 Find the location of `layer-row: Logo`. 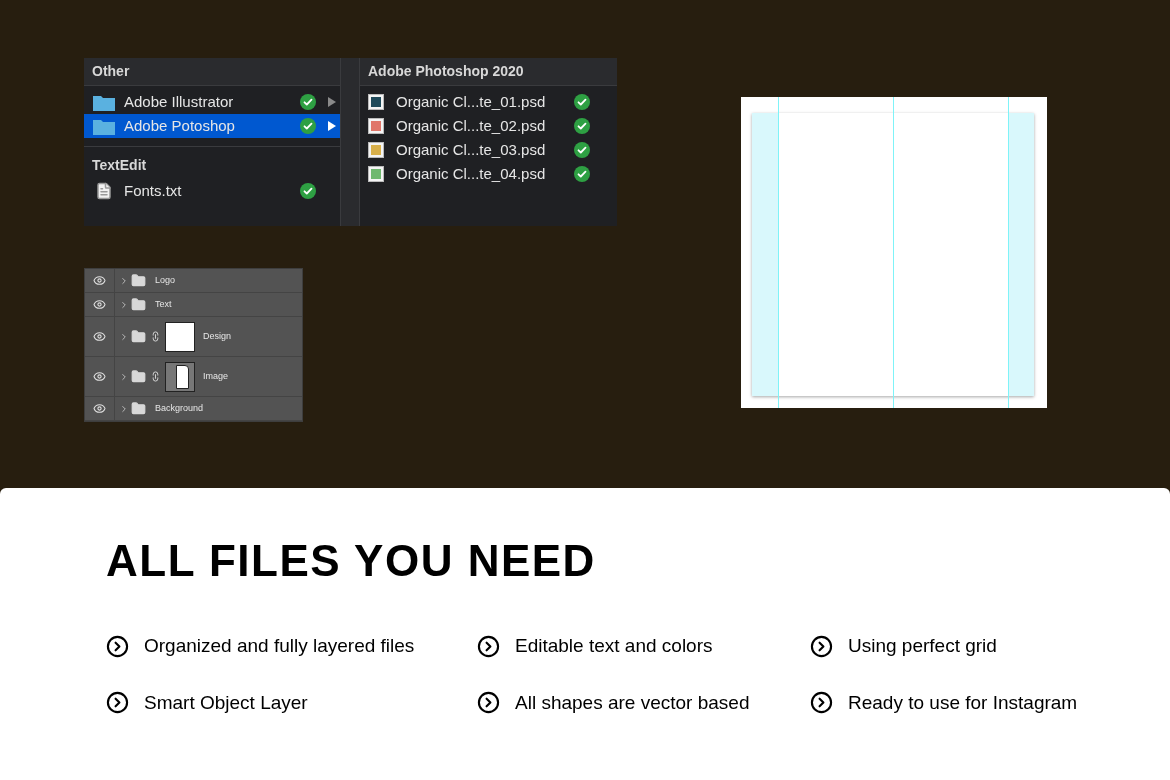

layer-row: Logo is located at coordinates (193, 281).